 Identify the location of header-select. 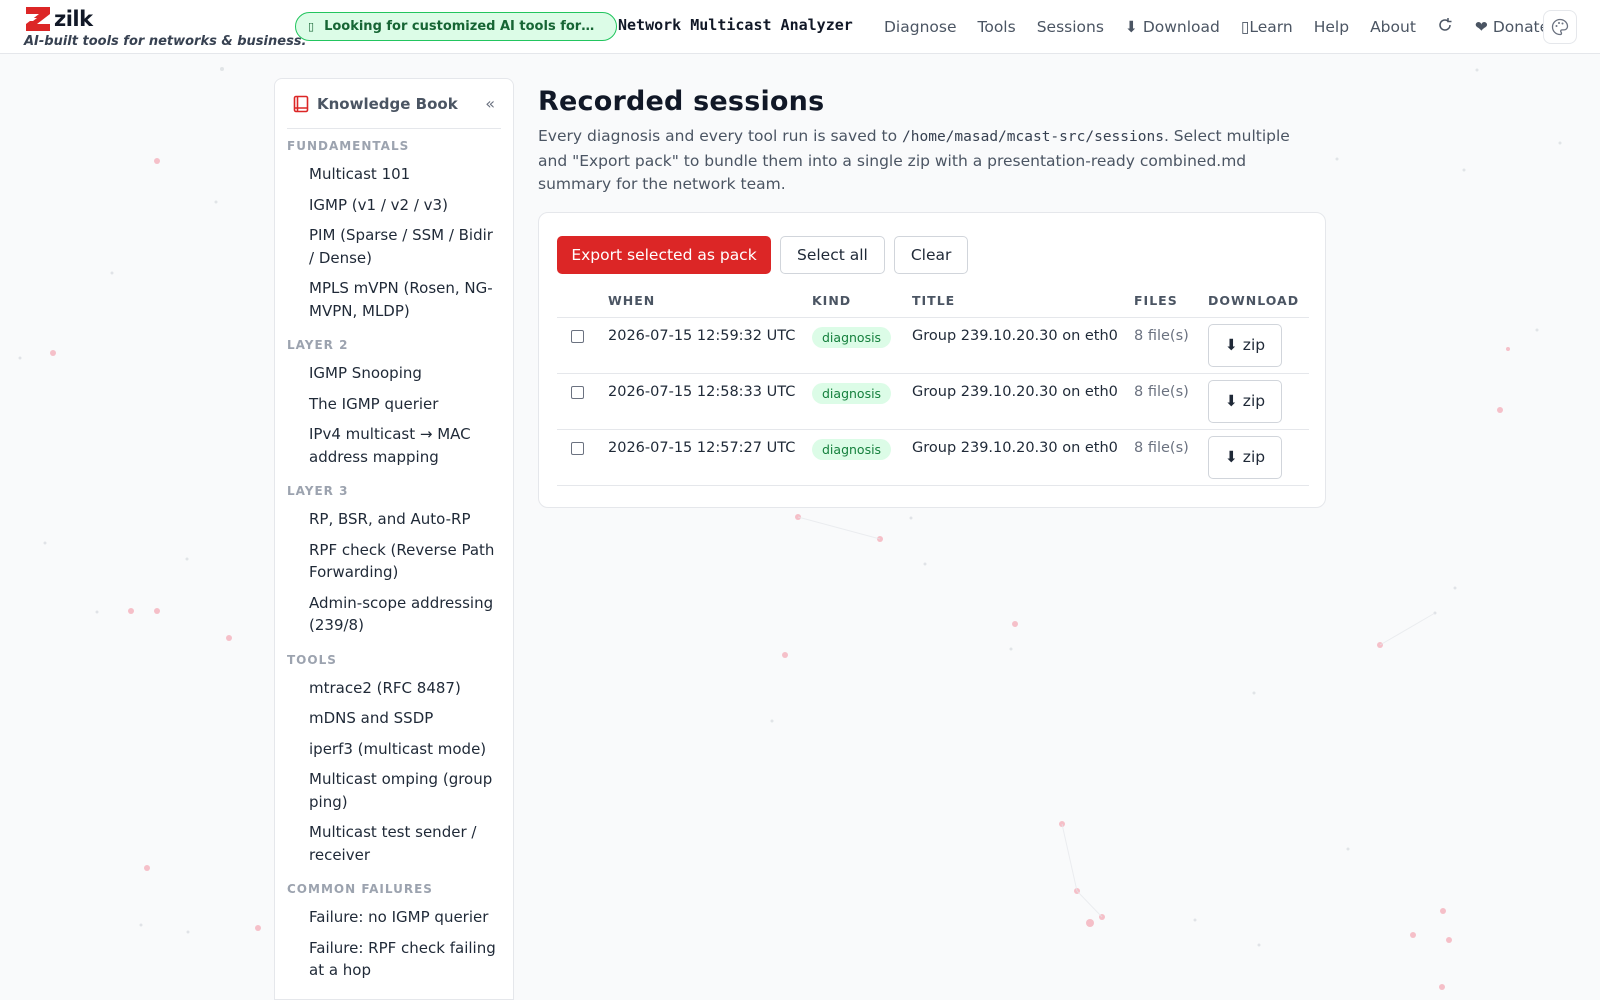
(582, 301).